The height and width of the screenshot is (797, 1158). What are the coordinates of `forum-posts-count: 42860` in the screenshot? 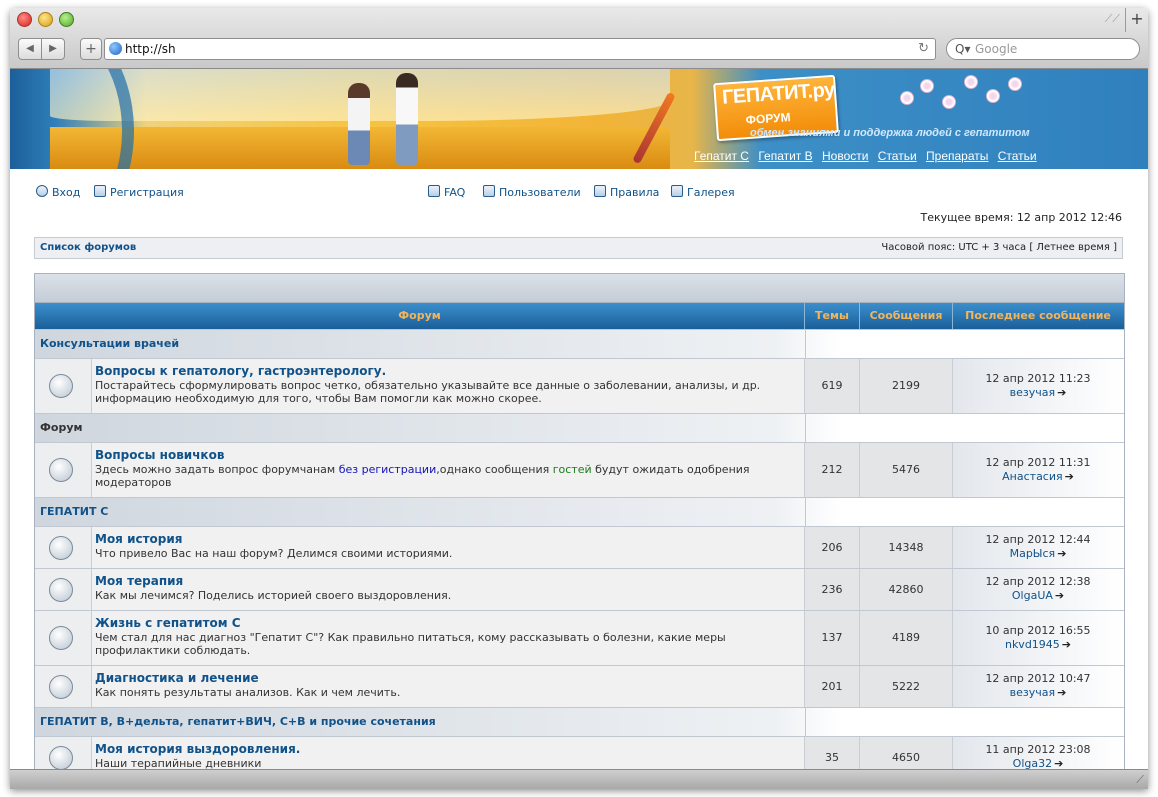 It's located at (906, 589).